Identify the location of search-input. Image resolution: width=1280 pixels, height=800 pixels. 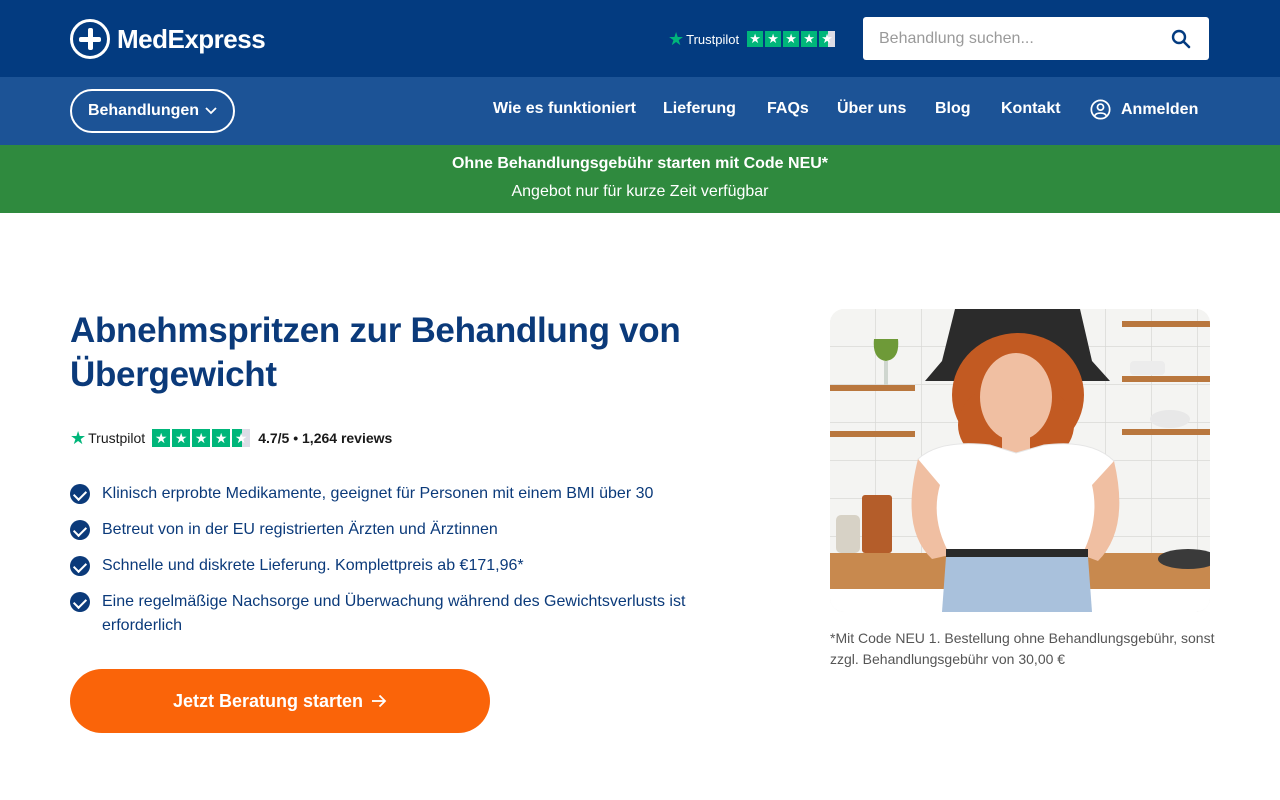
(1013, 38).